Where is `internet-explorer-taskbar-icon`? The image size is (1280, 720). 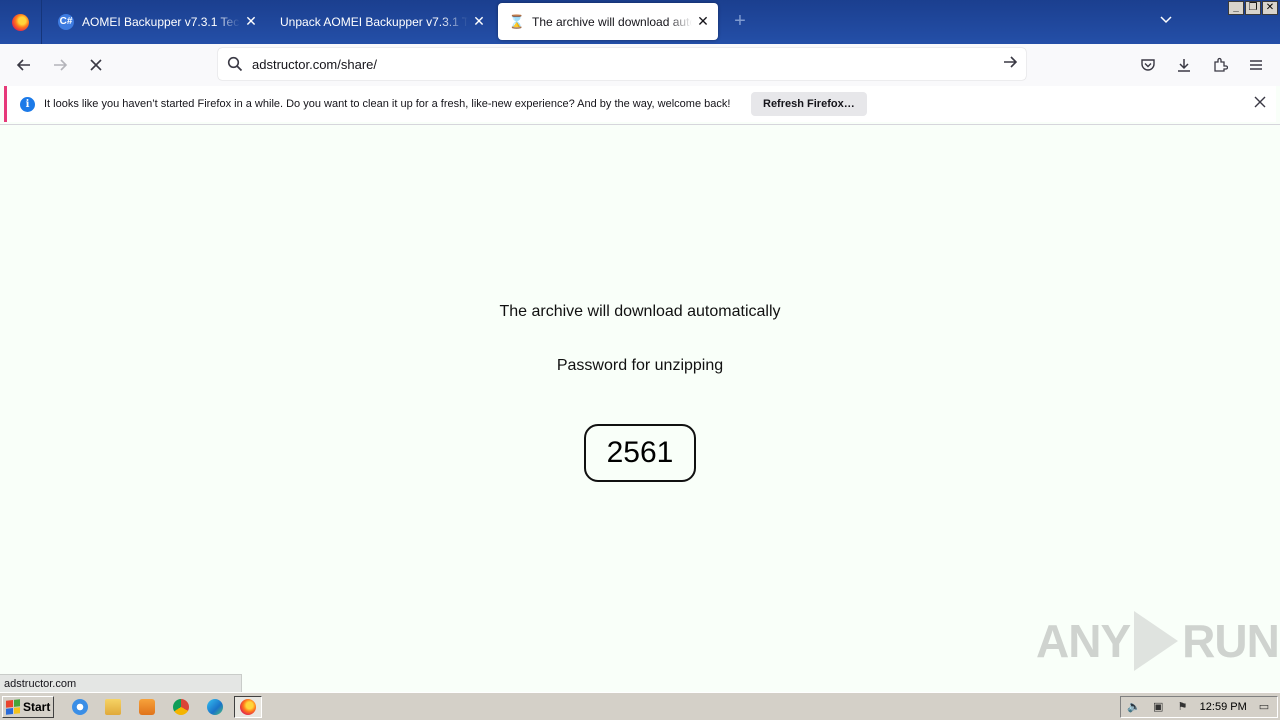
internet-explorer-taskbar-icon is located at coordinates (80, 707).